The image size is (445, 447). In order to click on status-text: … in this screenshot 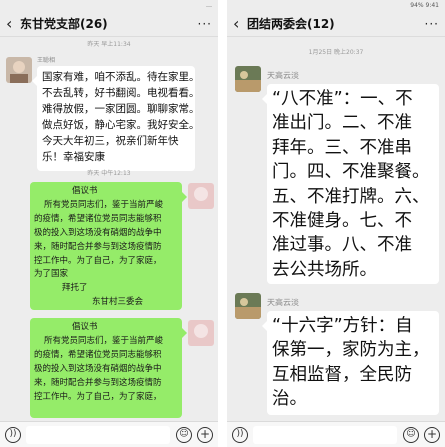, I will do `click(209, 5)`.